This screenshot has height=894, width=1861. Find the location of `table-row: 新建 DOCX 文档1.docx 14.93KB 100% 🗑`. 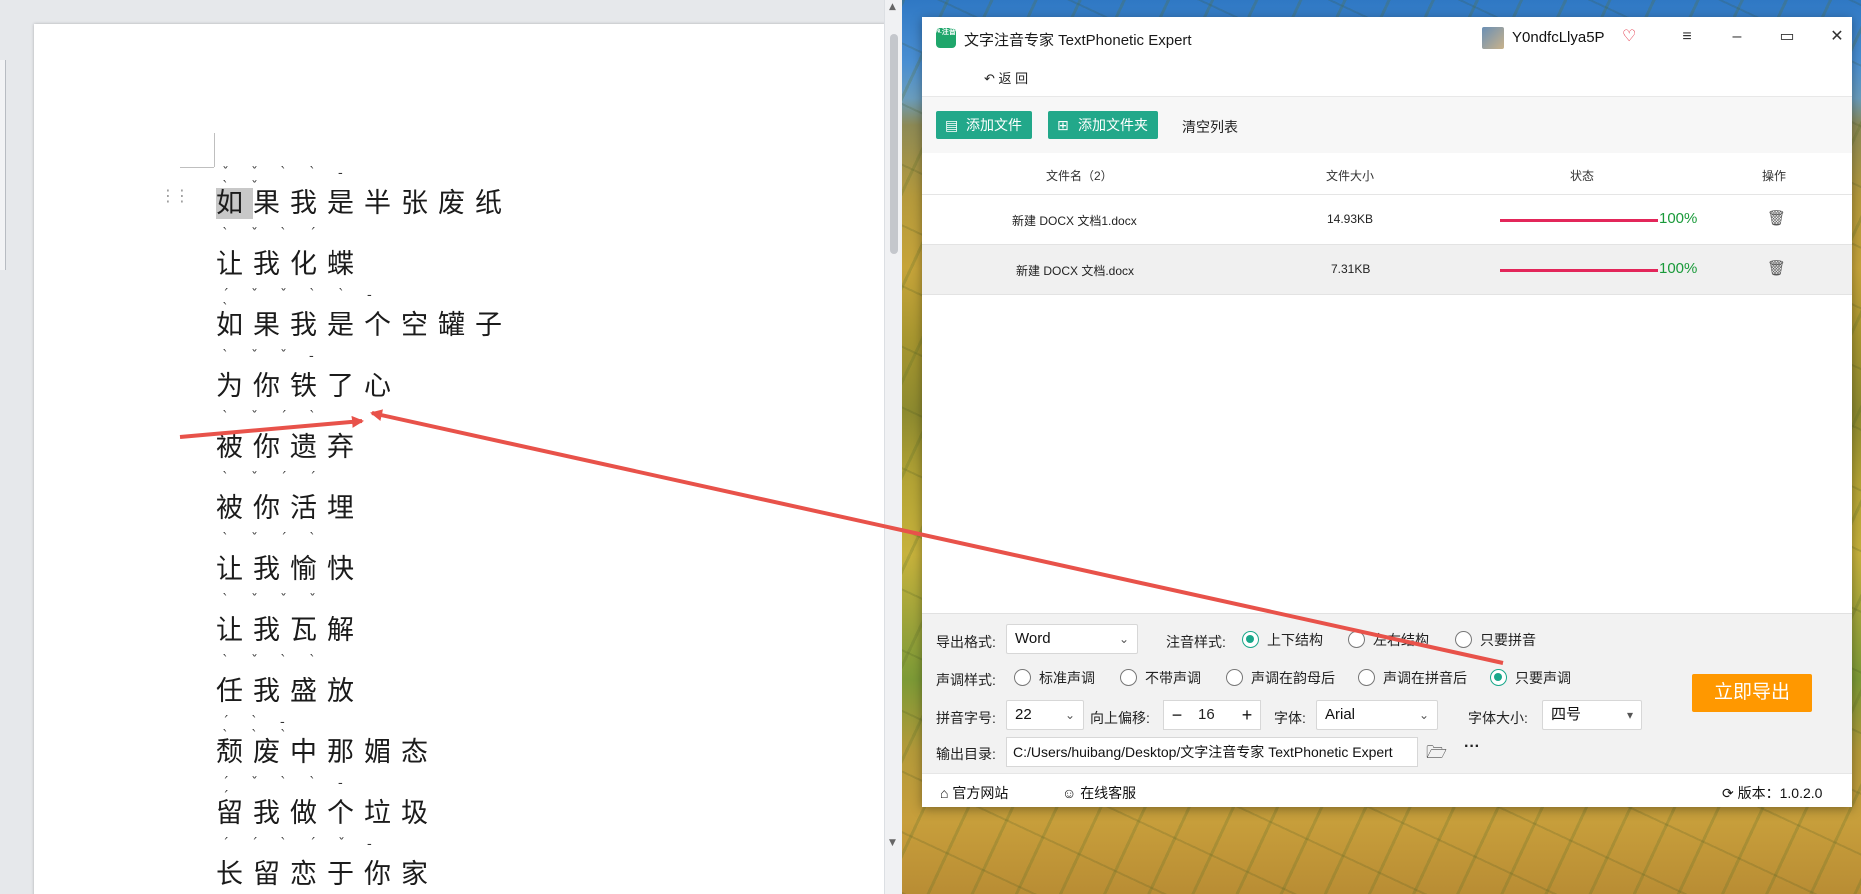

table-row: 新建 DOCX 文档1.docx 14.93KB 100% 🗑 is located at coordinates (1387, 220).